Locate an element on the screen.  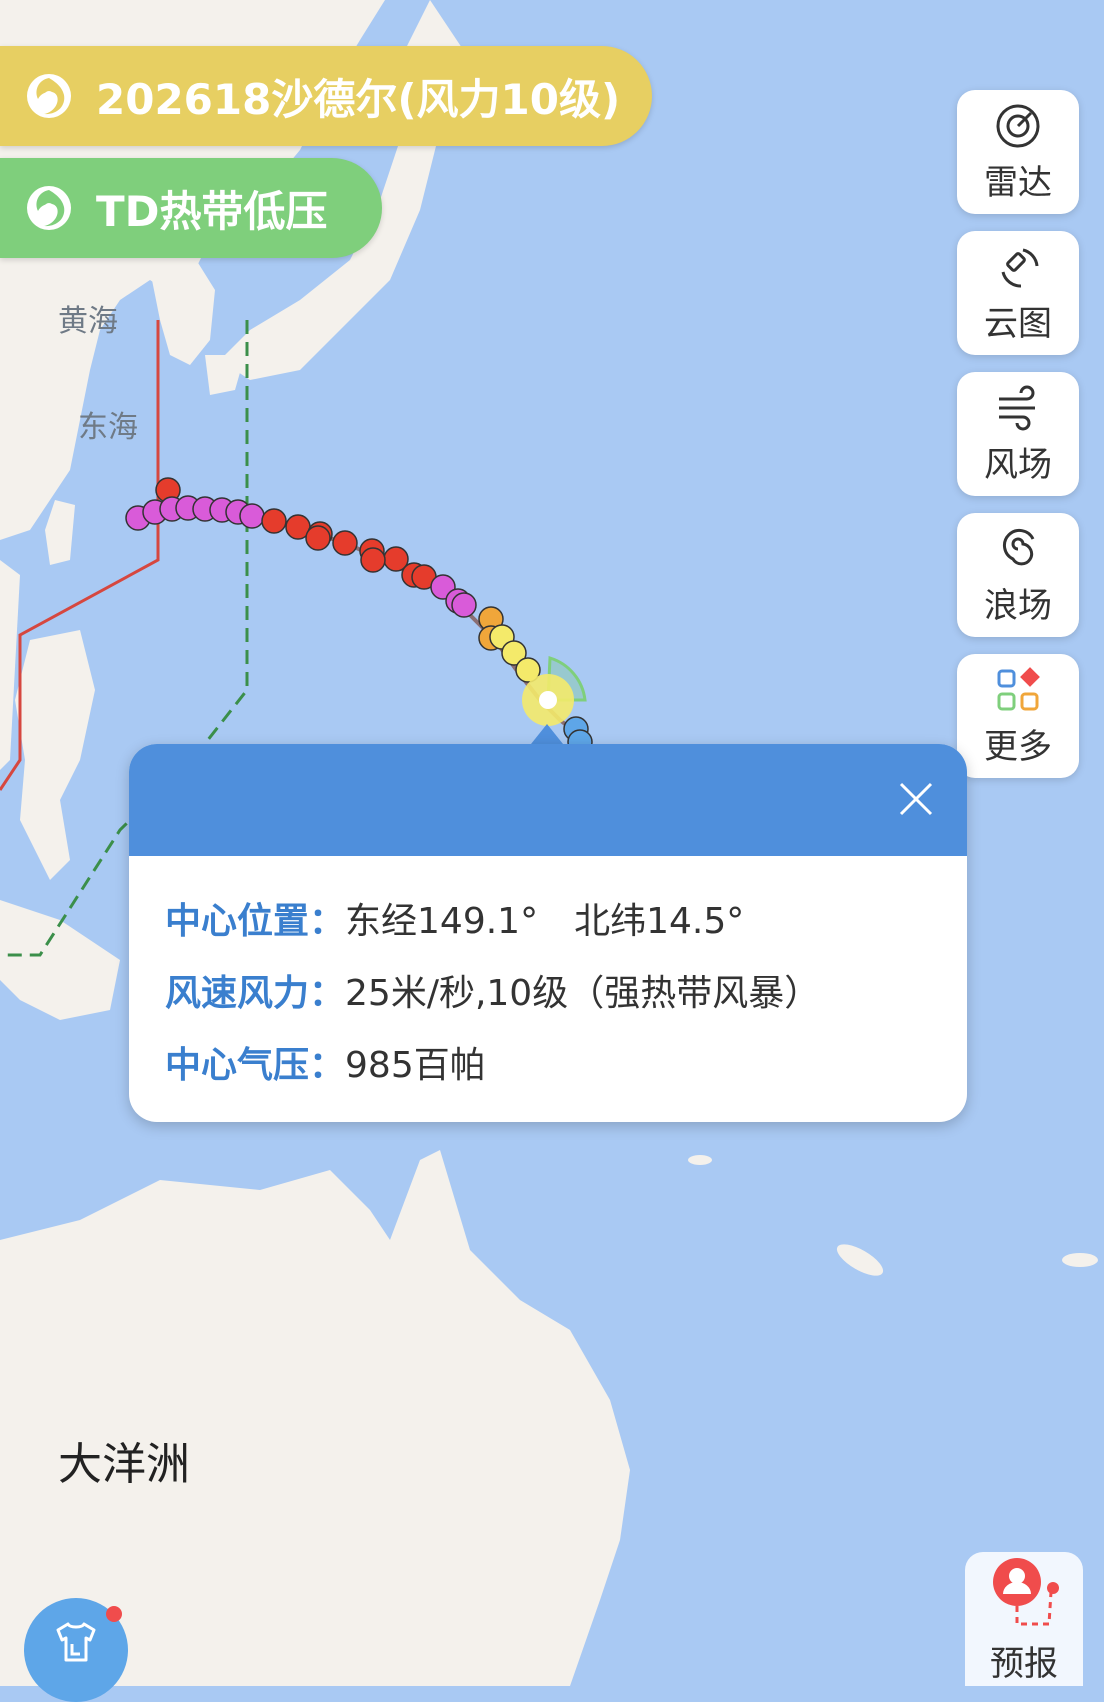
east-sea-label: 东海 is located at coordinates (108, 427).